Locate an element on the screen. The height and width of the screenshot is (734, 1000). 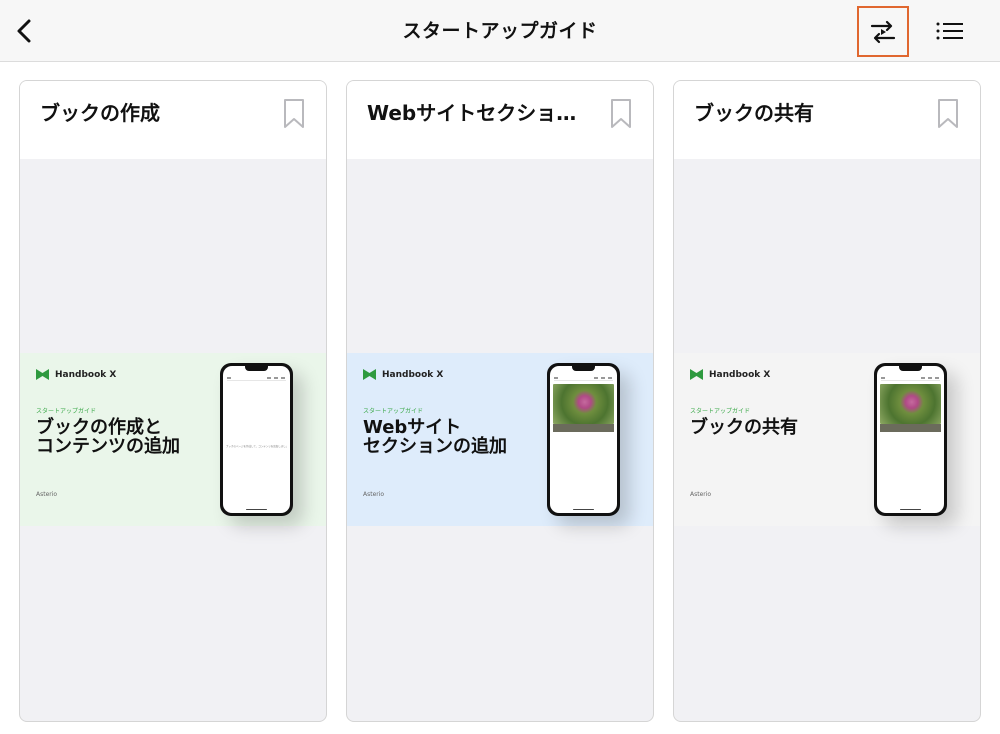
headline-line: ブックの作成と is located at coordinates (99, 427).